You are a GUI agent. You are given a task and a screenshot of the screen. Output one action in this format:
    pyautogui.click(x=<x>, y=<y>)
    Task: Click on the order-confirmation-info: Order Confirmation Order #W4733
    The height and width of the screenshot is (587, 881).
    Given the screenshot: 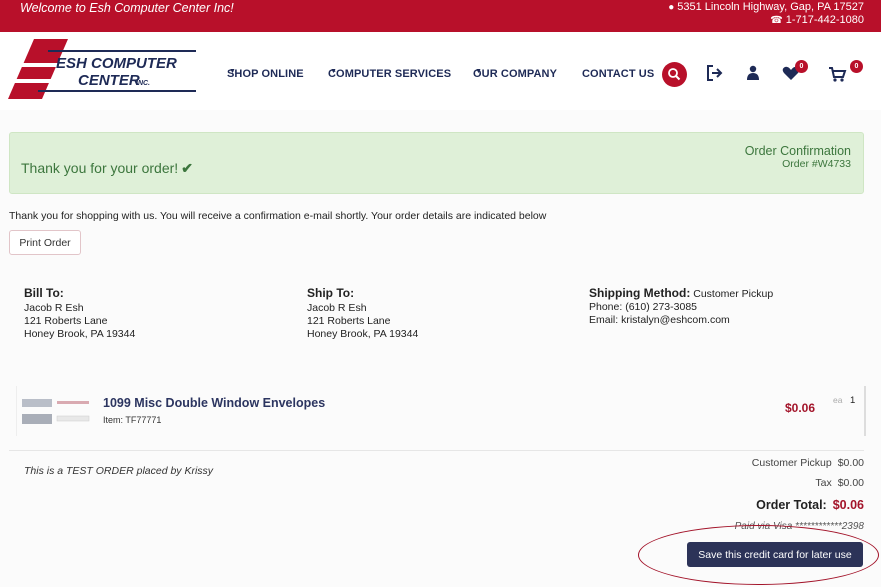 What is the action you would take?
    pyautogui.click(x=798, y=157)
    